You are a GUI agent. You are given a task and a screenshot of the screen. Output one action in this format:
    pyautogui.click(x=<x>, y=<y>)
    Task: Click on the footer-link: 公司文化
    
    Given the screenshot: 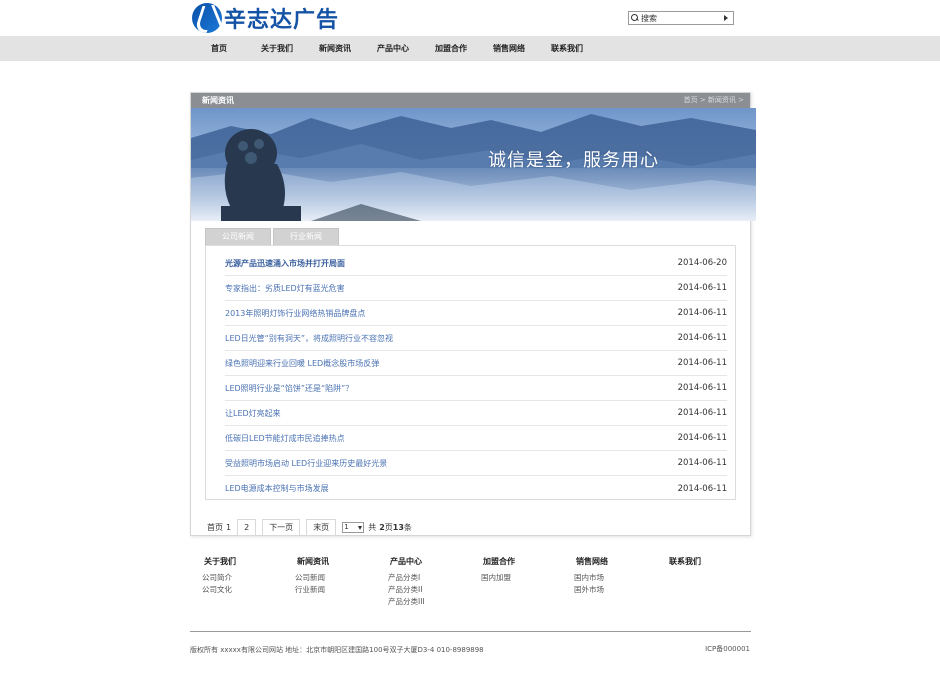 What is the action you would take?
    pyautogui.click(x=236, y=590)
    